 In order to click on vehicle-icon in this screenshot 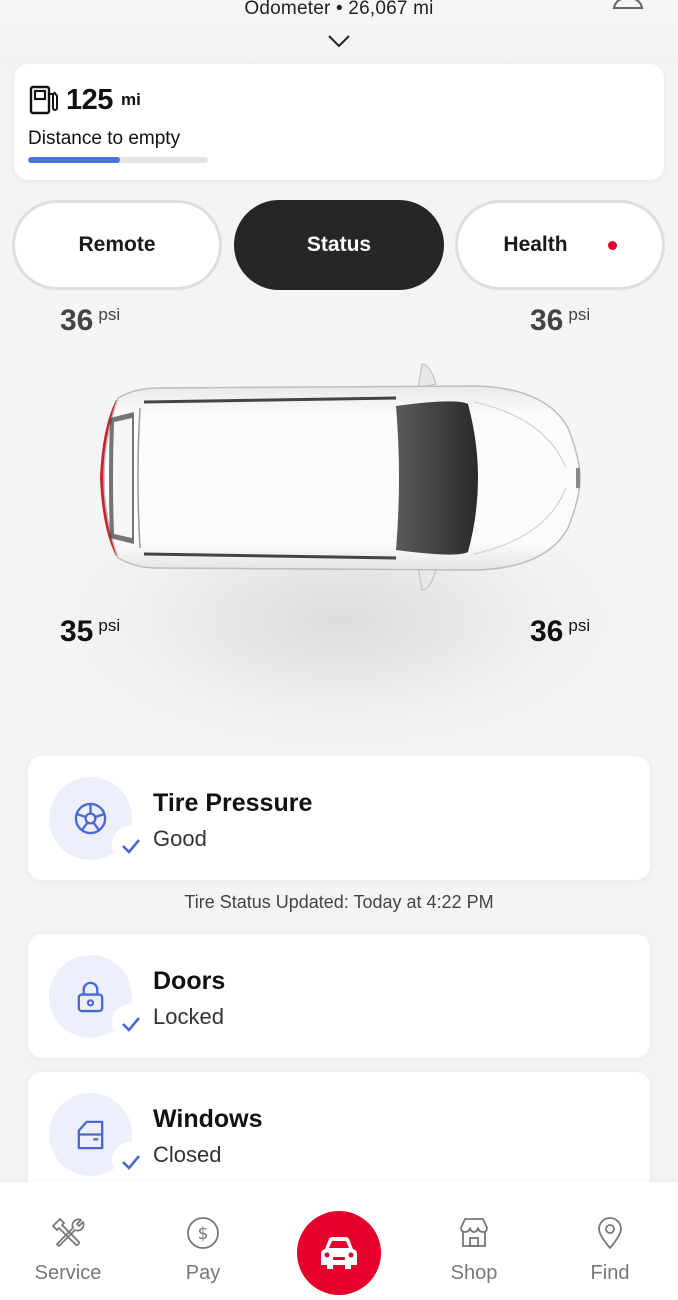, I will do `click(339, 1253)`.